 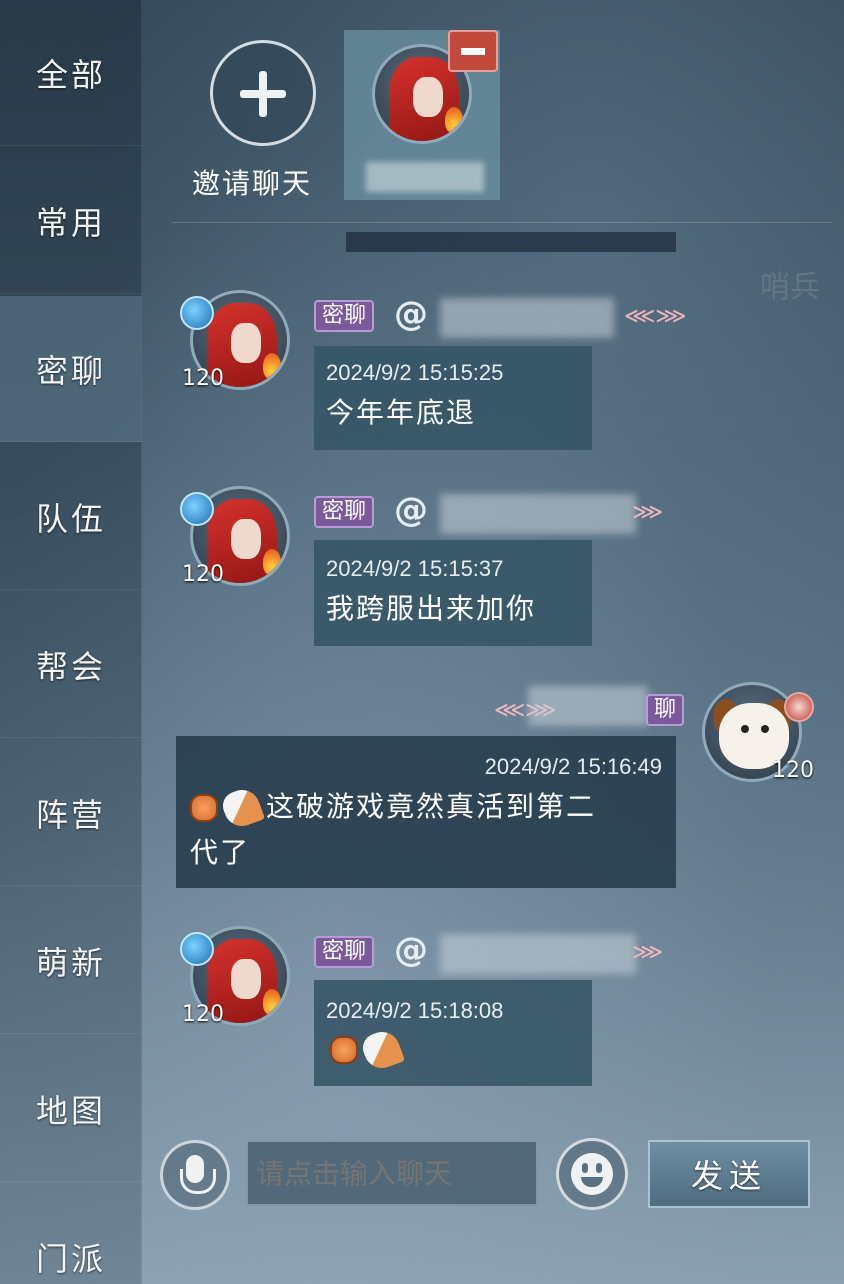 What do you see at coordinates (415, 568) in the screenshot?
I see `message-timestamp: 2024/9/2 15:15:37` at bounding box center [415, 568].